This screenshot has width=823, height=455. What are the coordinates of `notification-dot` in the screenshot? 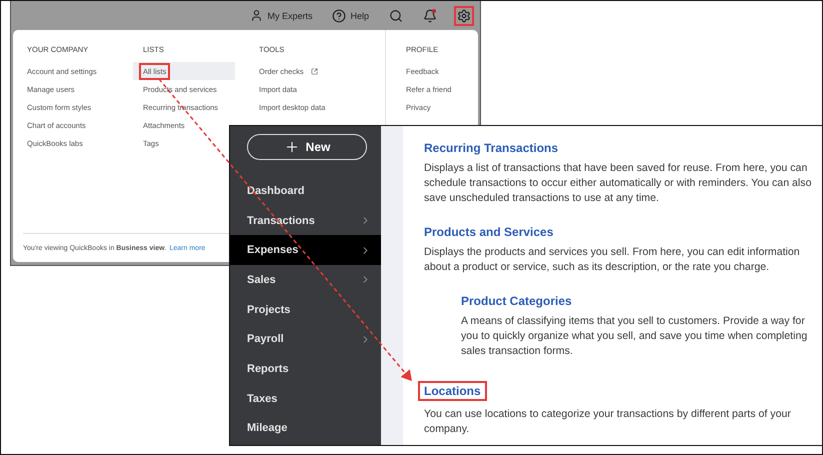 It's located at (434, 10).